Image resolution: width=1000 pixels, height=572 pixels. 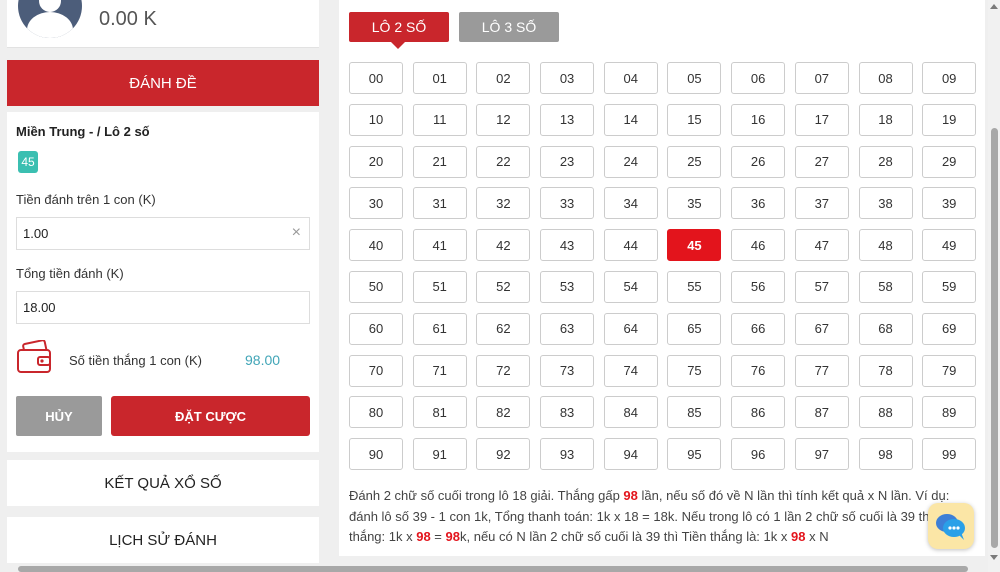 What do you see at coordinates (376, 454) in the screenshot?
I see `number-cell-90: 90` at bounding box center [376, 454].